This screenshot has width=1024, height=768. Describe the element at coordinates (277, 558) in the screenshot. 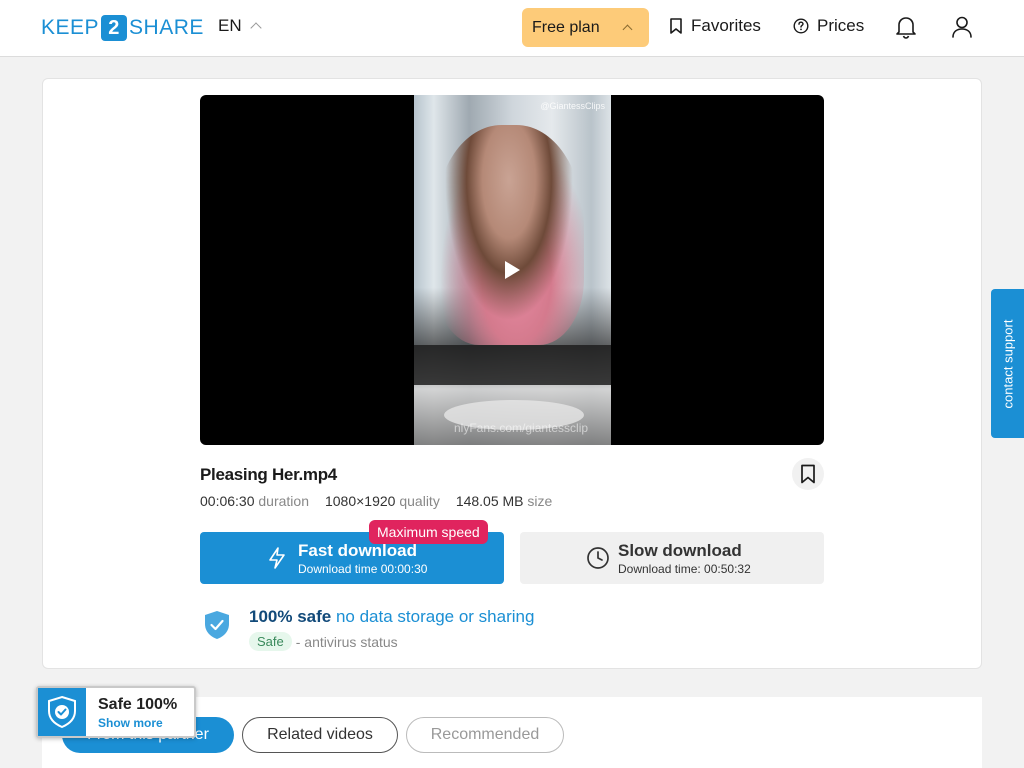

I see `lightning-icon` at that location.